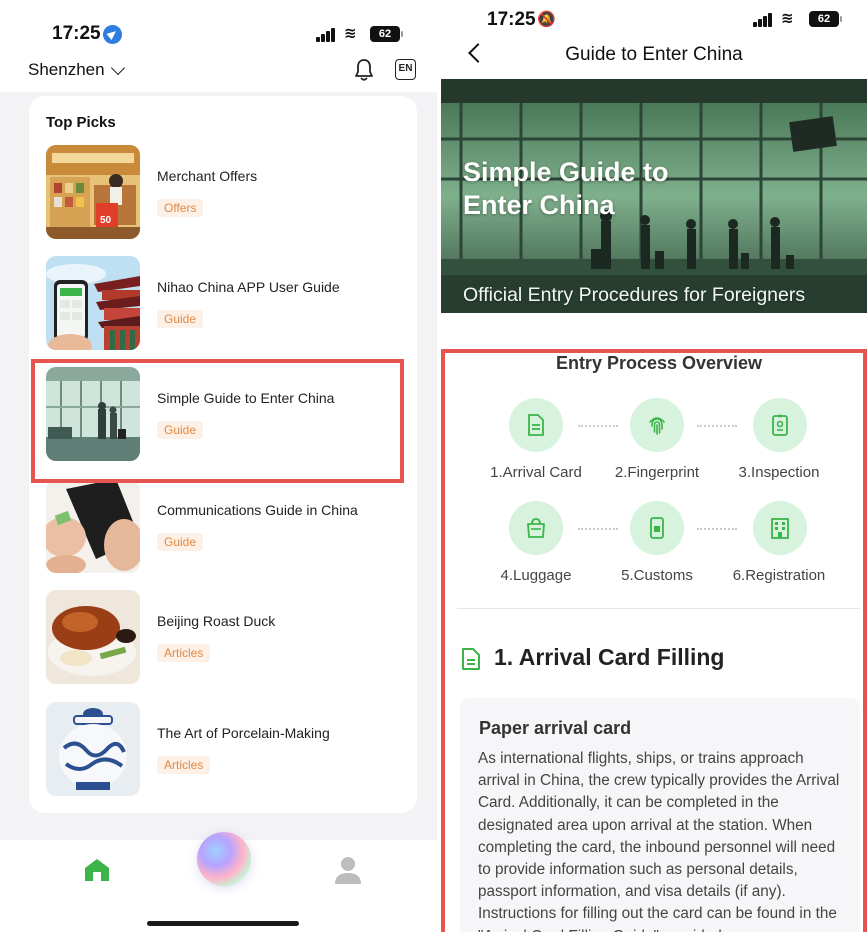 This screenshot has height=932, width=867. Describe the element at coordinates (207, 176) in the screenshot. I see `list-item-title: Merchant Offers` at that location.